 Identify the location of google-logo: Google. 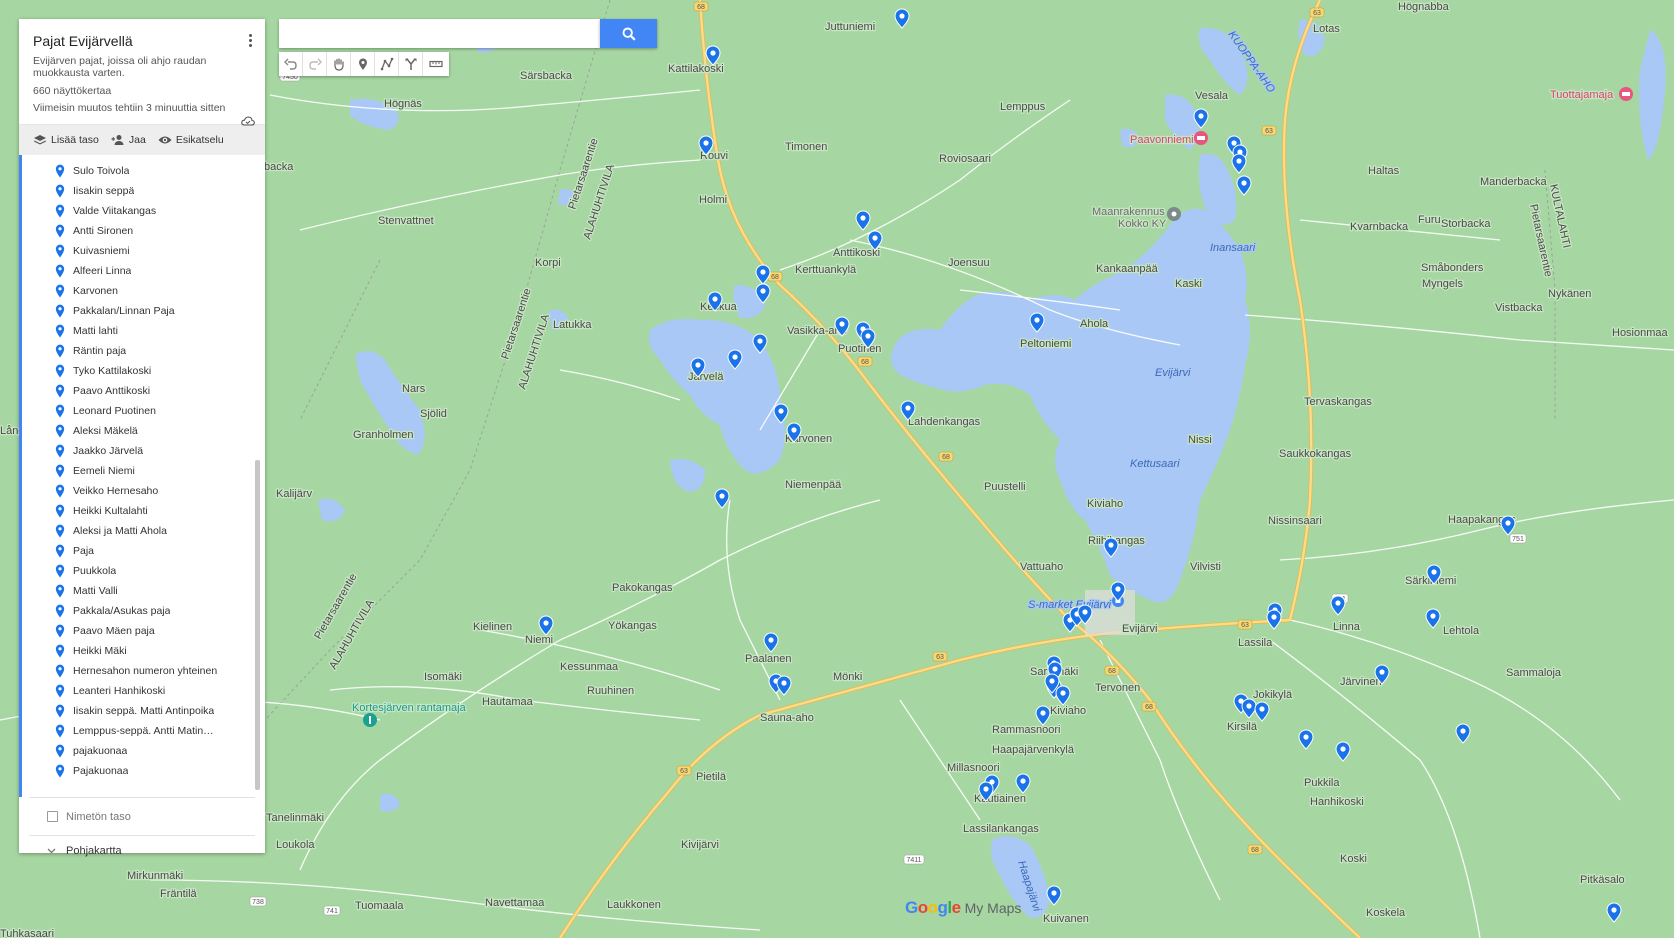
(933, 907).